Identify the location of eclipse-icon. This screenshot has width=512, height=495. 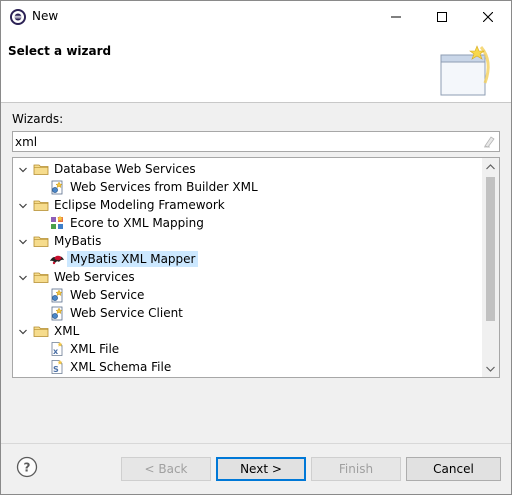
(18, 17).